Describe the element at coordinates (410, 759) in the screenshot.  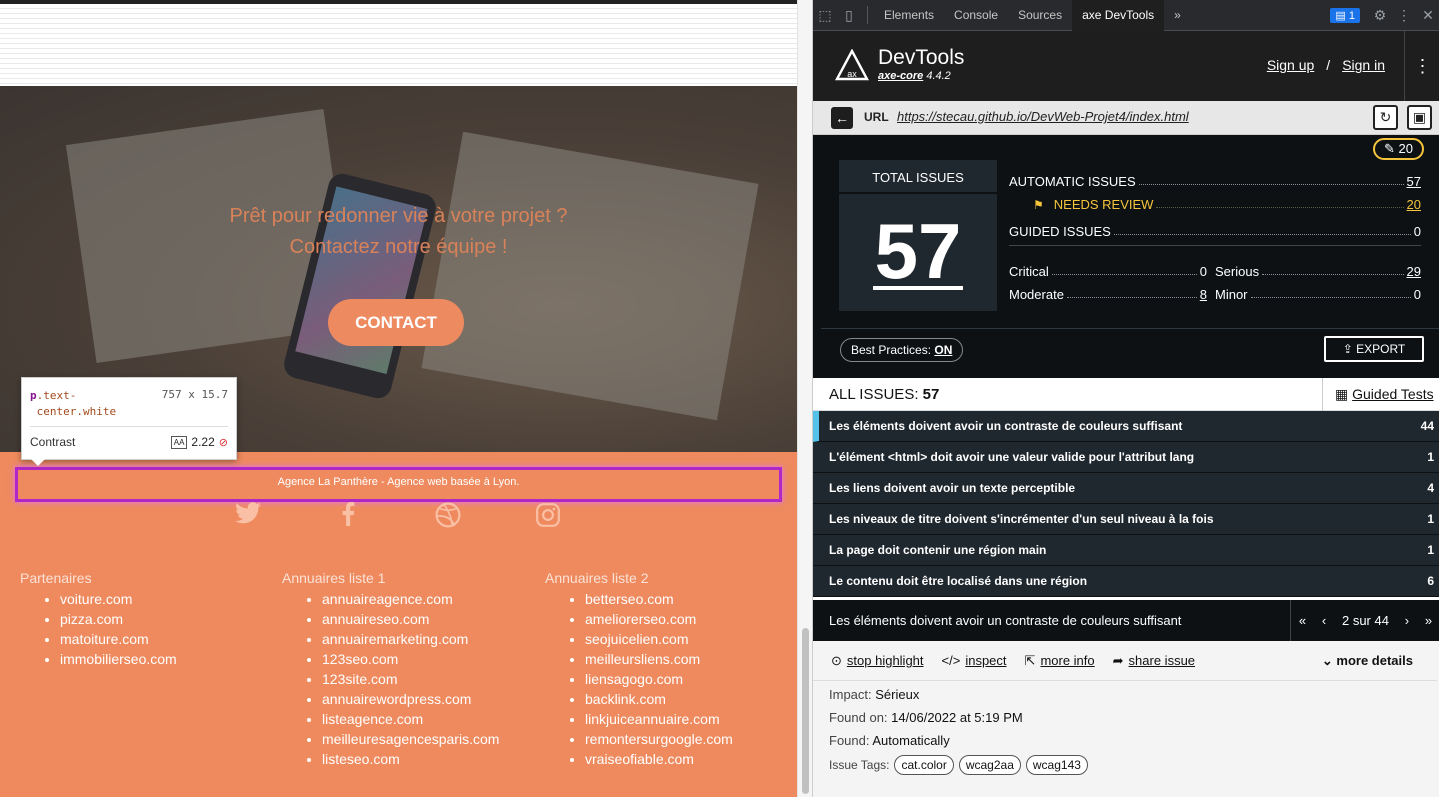
I see `list-item: listeseo.com` at that location.